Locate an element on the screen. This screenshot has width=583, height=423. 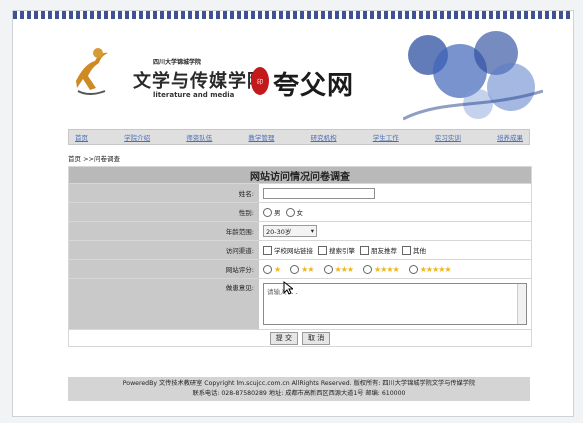
channel-friend-checkbox is located at coordinates (364, 250).